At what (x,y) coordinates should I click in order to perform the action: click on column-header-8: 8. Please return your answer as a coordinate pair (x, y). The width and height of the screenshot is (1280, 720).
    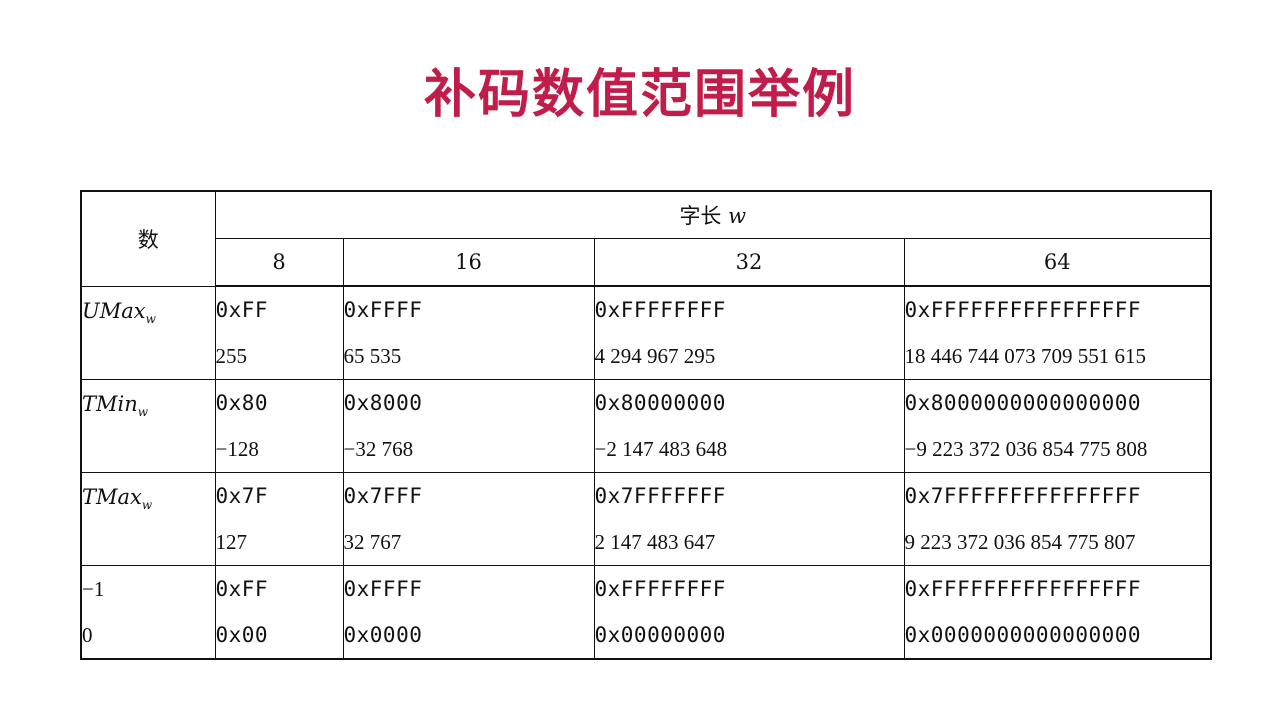
    Looking at the image, I should click on (279, 262).